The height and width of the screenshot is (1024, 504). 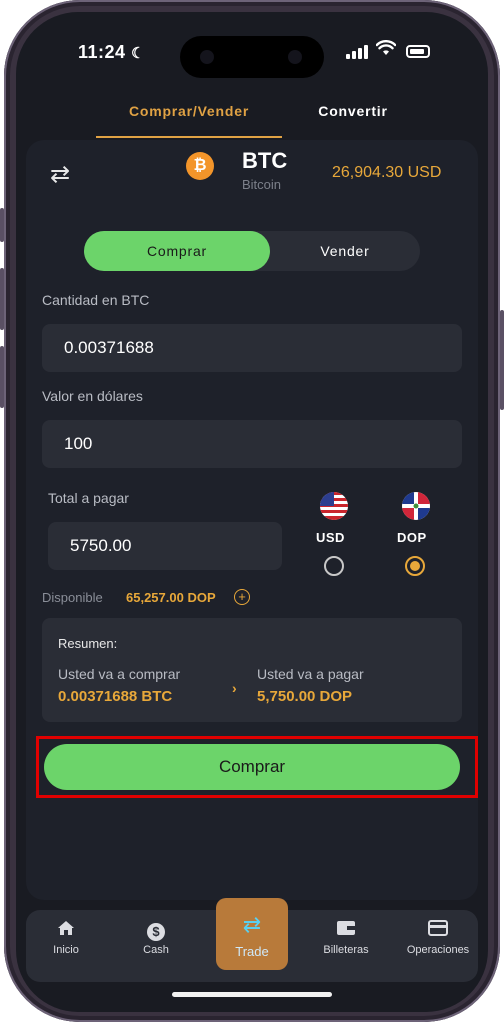 I want to click on nav-cash: $ Cash, so click(x=156, y=946).